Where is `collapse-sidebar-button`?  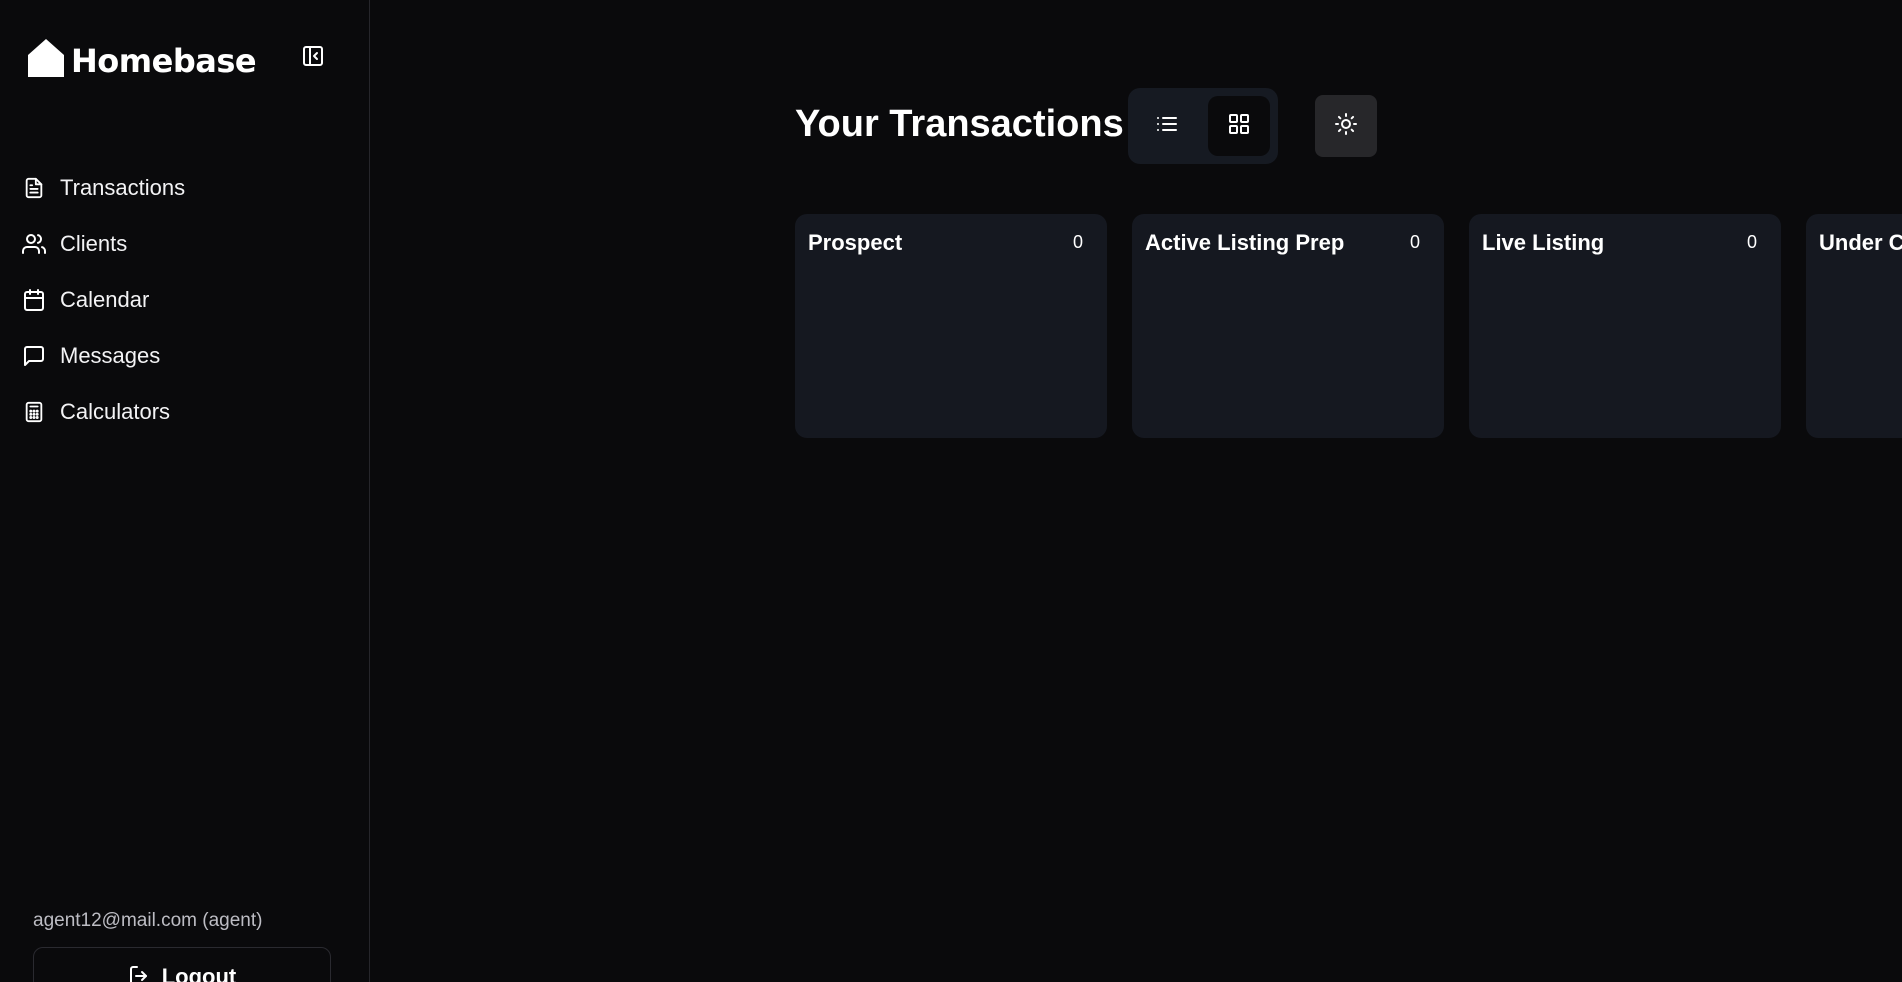 collapse-sidebar-button is located at coordinates (313, 58).